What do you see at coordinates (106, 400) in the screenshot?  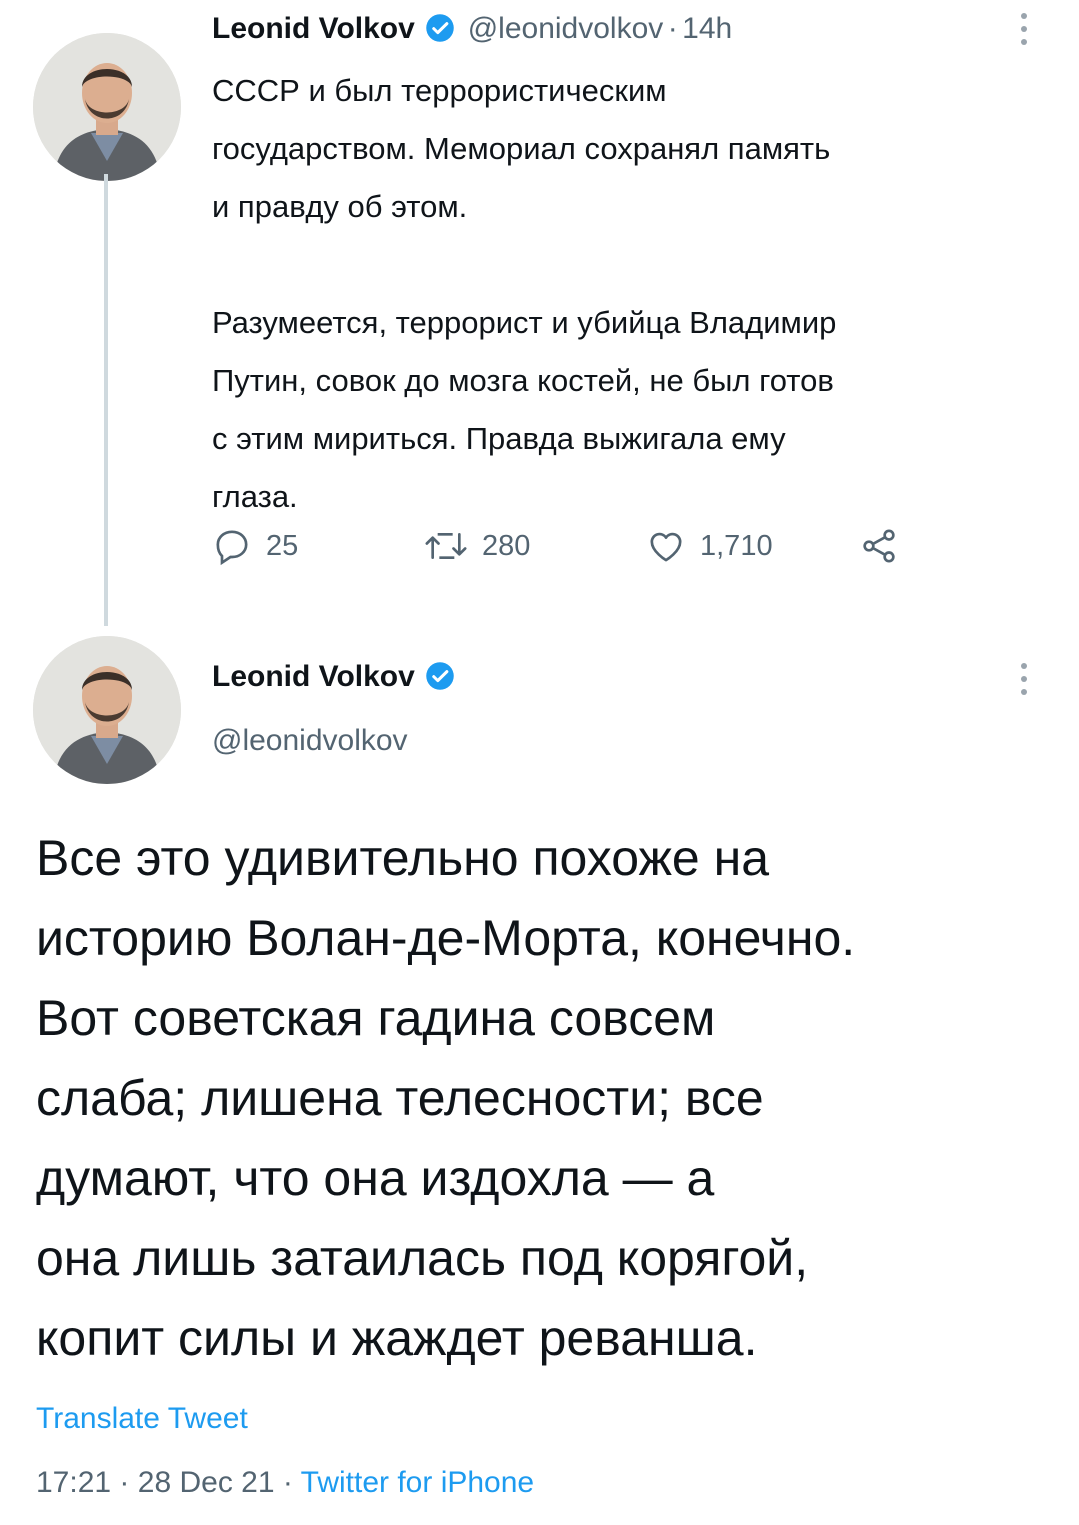 I see `thread-connector-line` at bounding box center [106, 400].